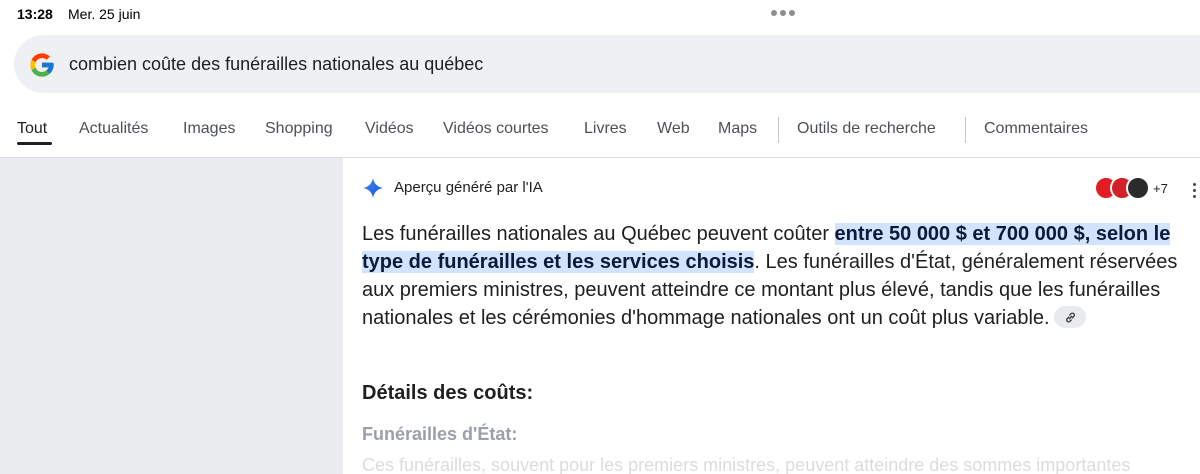 The width and height of the screenshot is (1200, 474). I want to click on sources-count: +7, so click(1160, 188).